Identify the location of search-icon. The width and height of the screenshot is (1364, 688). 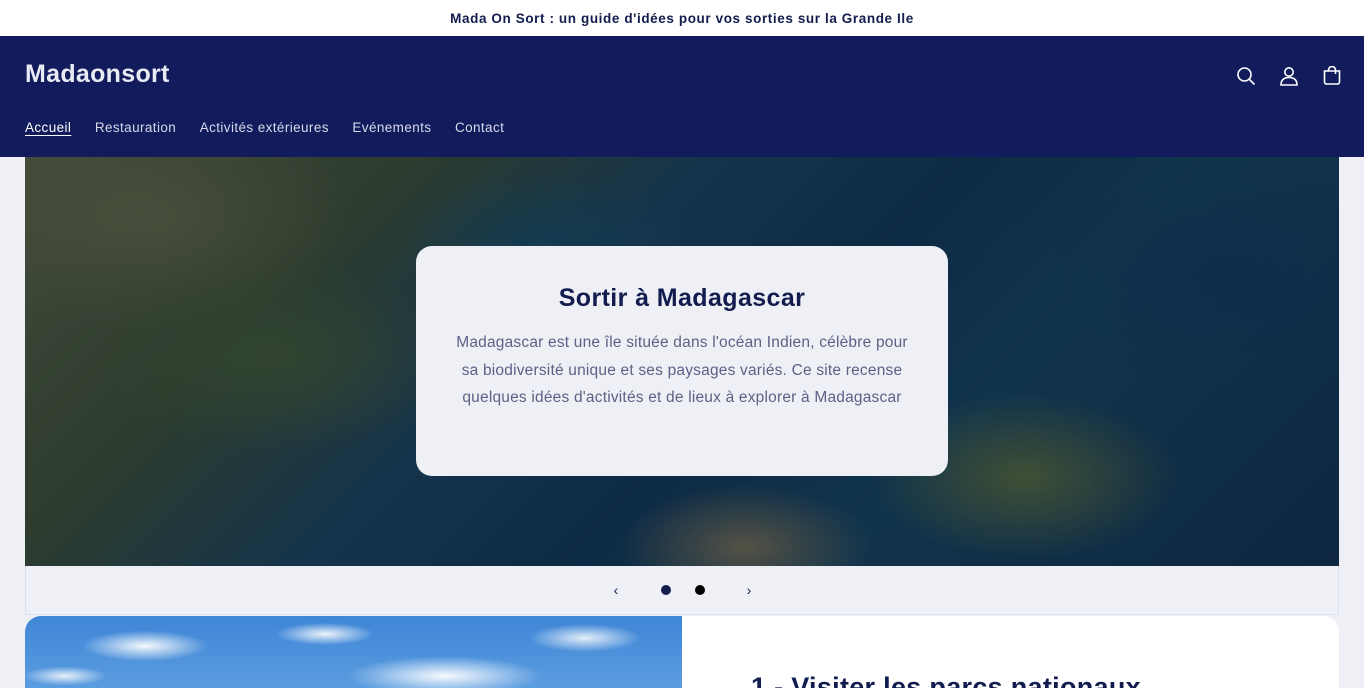
(1246, 76).